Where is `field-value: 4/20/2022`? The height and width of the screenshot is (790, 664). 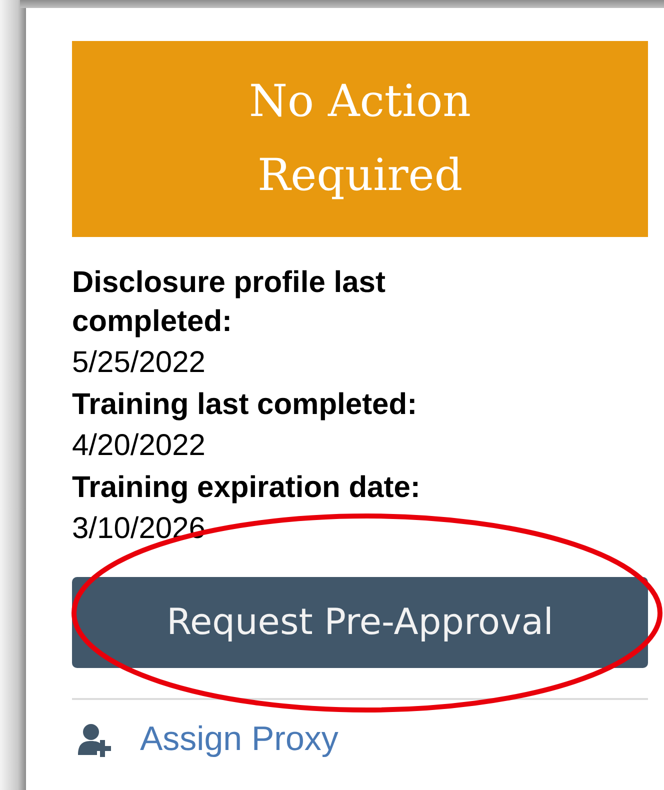 field-value: 4/20/2022 is located at coordinates (139, 446).